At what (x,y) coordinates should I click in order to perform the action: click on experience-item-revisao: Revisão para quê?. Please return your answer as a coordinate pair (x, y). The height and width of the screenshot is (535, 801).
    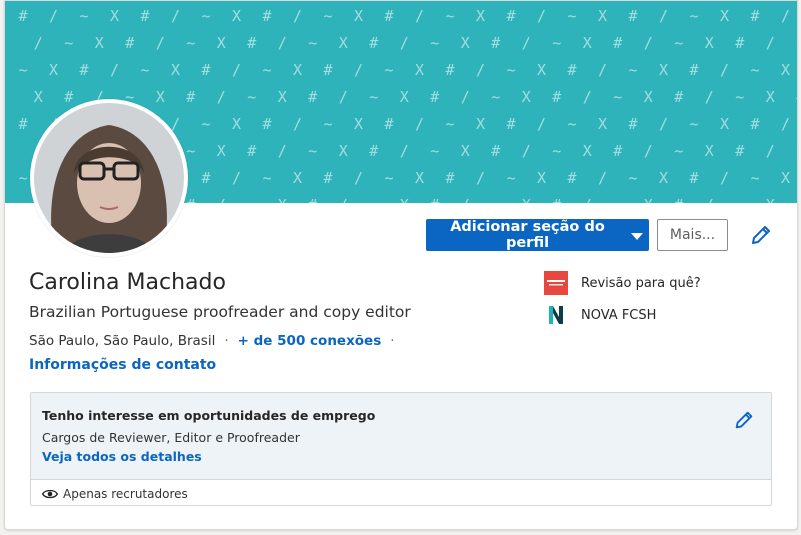
    Looking at the image, I should click on (622, 283).